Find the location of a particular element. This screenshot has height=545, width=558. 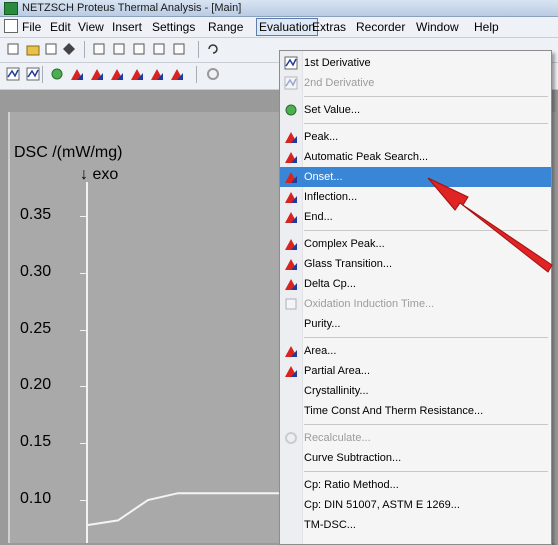

annotation-arrow-icon is located at coordinates (490, 225).